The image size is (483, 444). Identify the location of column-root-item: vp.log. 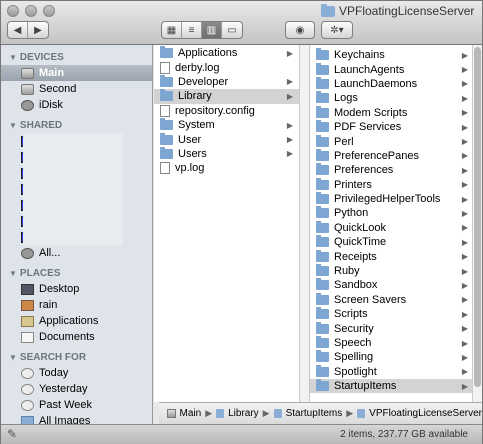
(231, 168).